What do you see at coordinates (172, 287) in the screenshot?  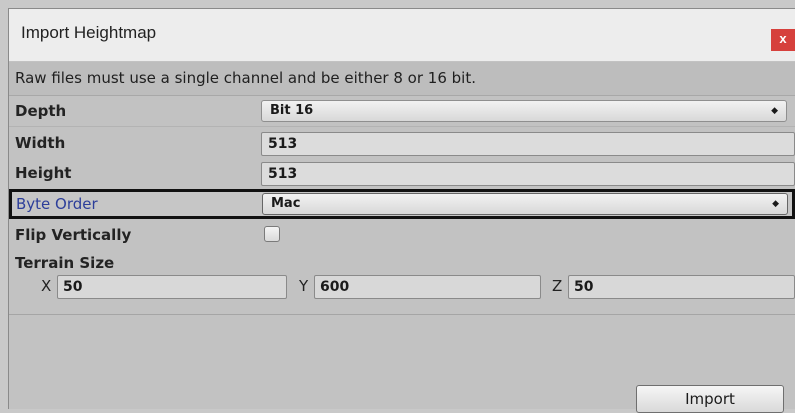 I see `terrain-x-field: 50` at bounding box center [172, 287].